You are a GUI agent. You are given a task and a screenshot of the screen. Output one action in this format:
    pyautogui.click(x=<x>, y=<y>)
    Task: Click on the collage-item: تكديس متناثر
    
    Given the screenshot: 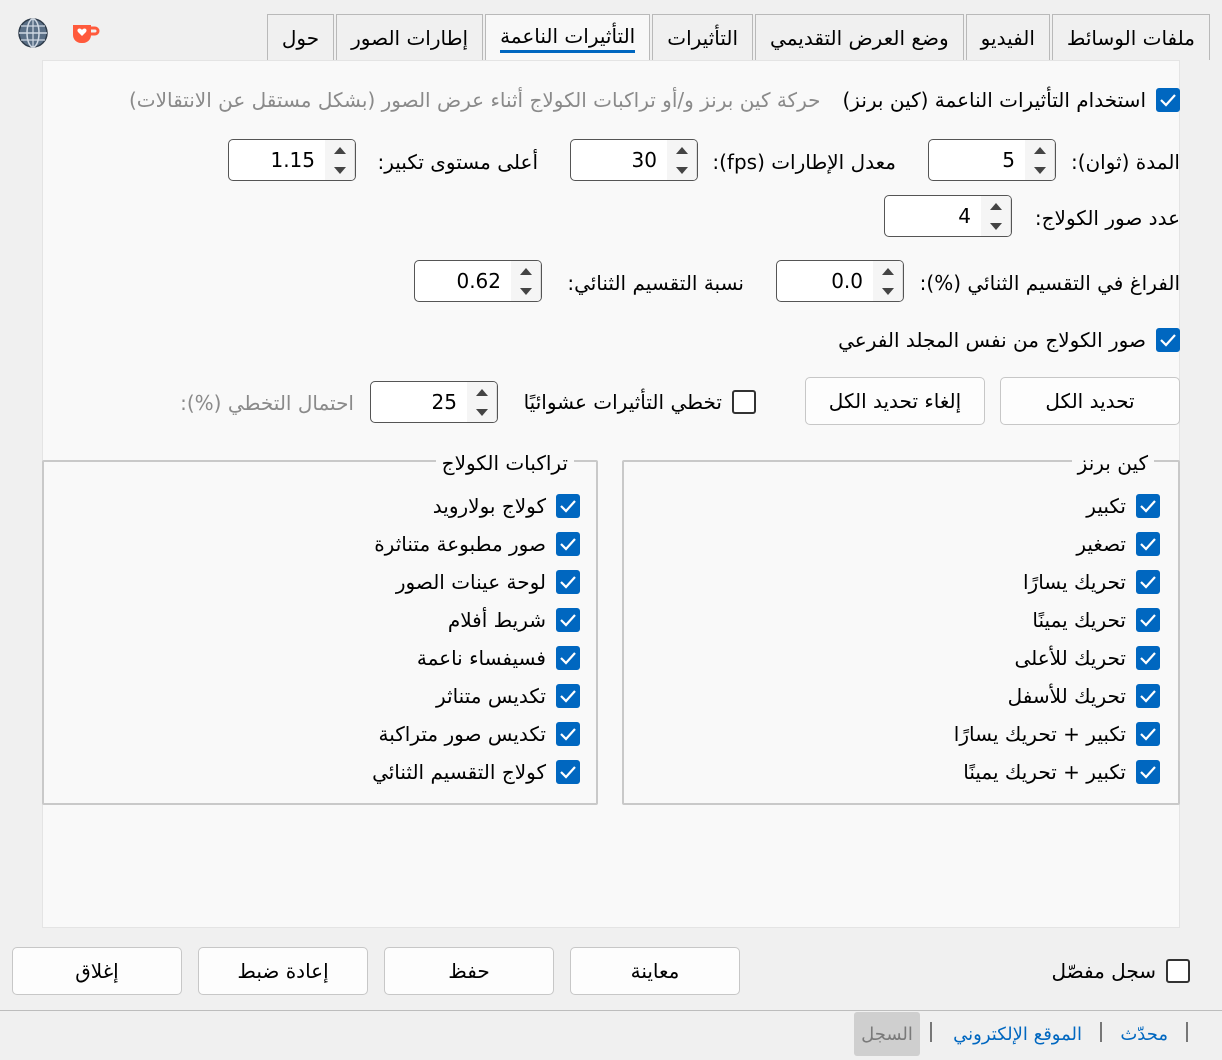 What is the action you would take?
    pyautogui.click(x=508, y=696)
    